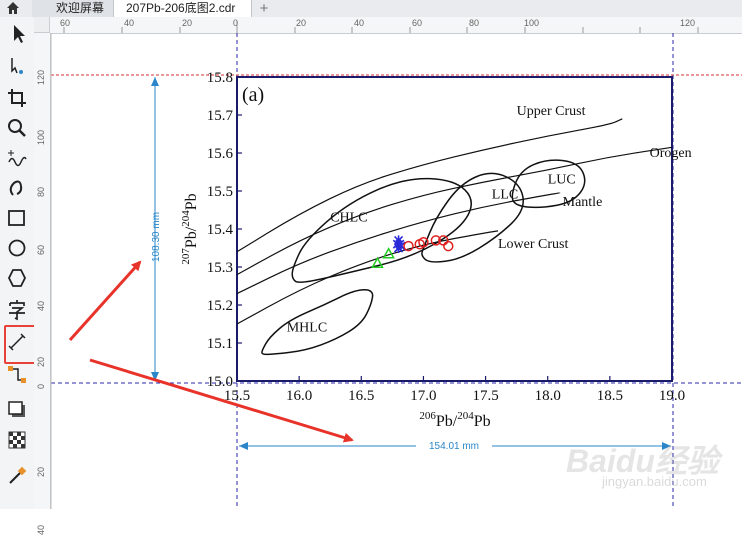  I want to click on curve-label: Mantle, so click(583, 202).